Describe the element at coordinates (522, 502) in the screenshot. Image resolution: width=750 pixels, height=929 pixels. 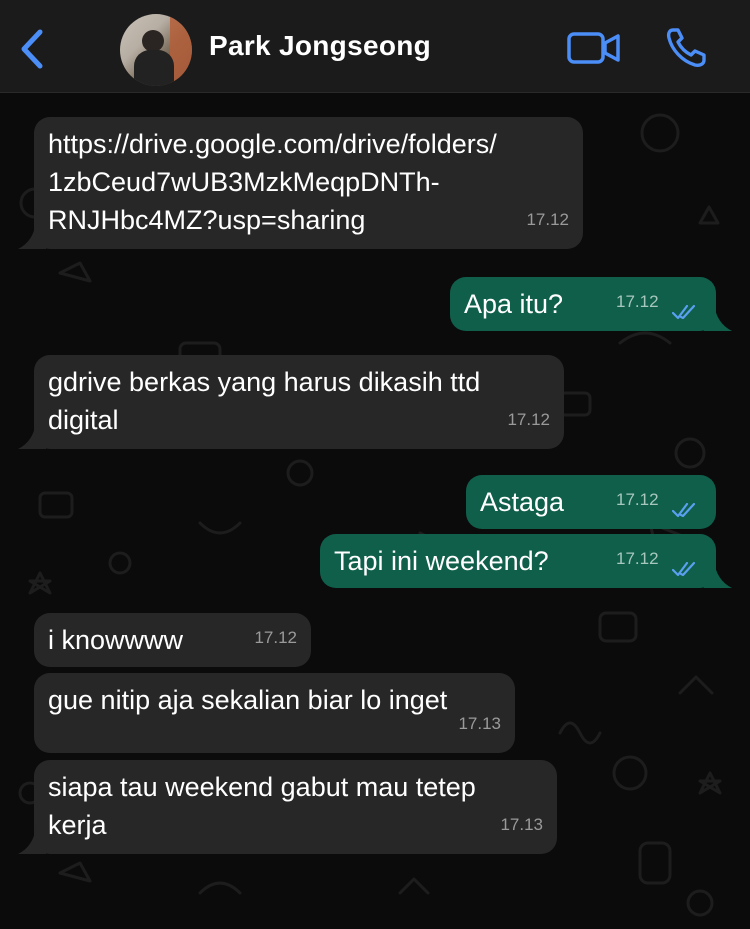
I see `message-text-line: Astaga` at that location.